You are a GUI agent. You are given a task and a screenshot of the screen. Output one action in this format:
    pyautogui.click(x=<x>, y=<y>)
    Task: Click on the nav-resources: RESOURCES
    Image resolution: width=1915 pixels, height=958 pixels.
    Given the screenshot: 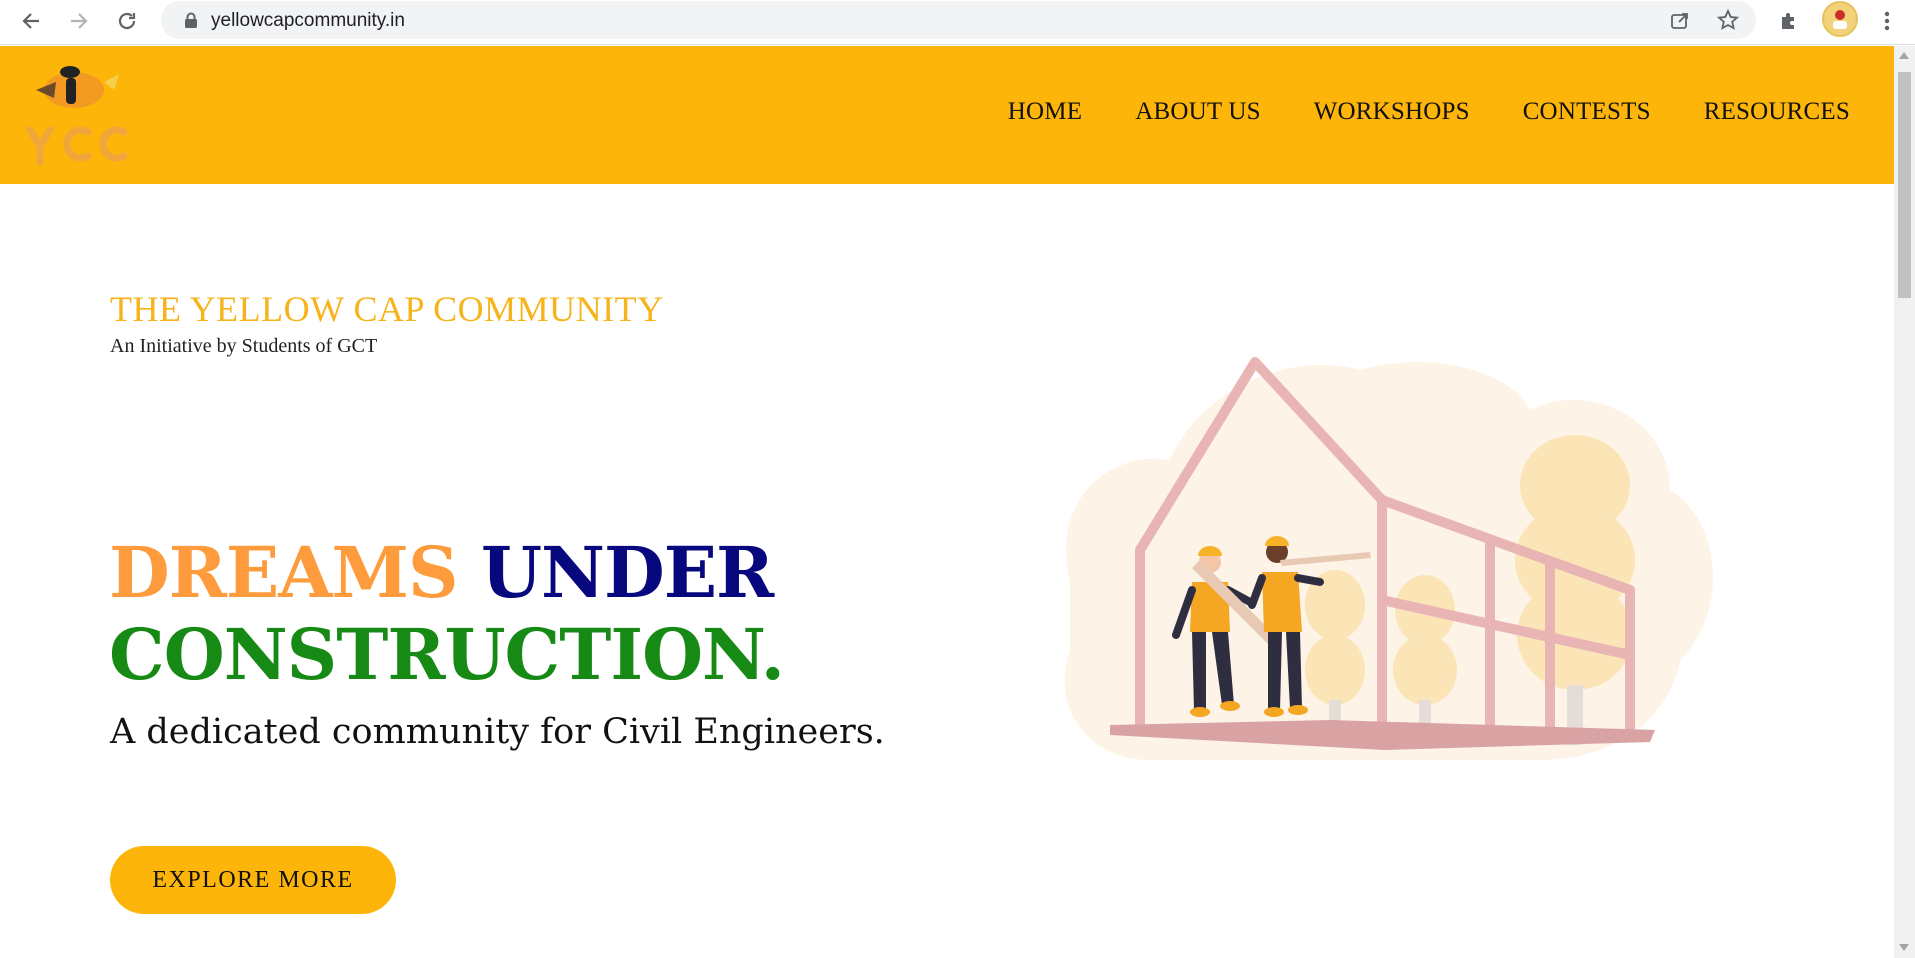 What is the action you would take?
    pyautogui.click(x=1777, y=112)
    